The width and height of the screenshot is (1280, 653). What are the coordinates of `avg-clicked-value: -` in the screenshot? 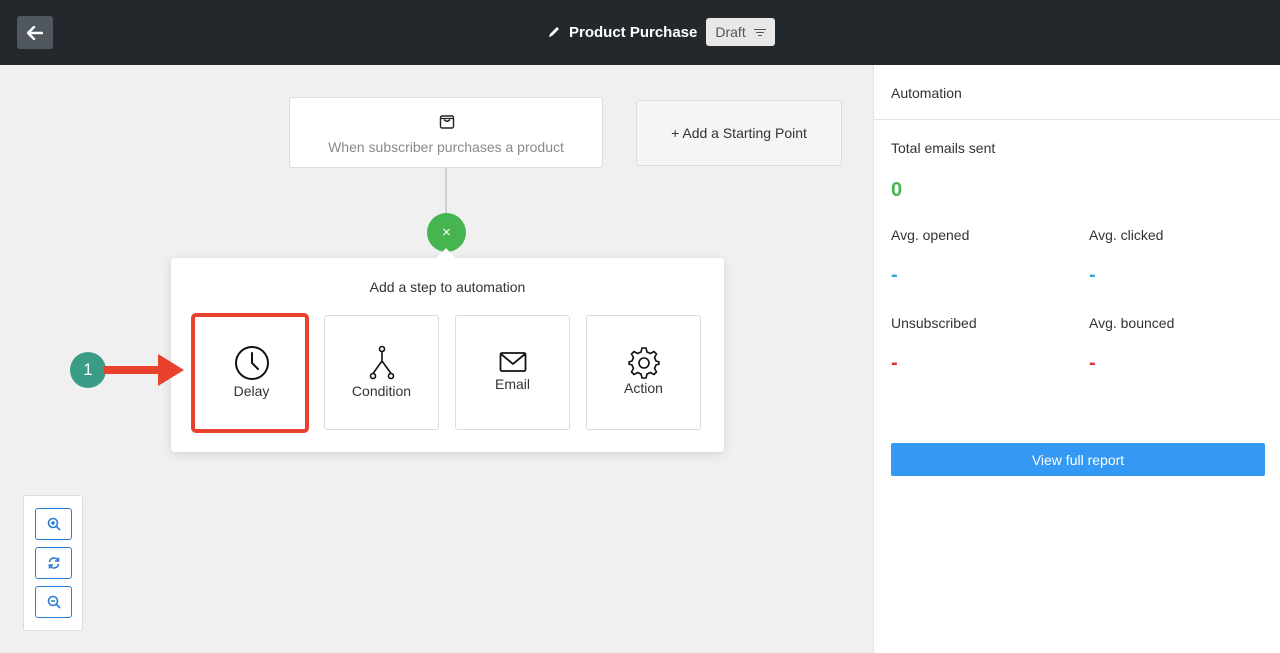 It's located at (1092, 275).